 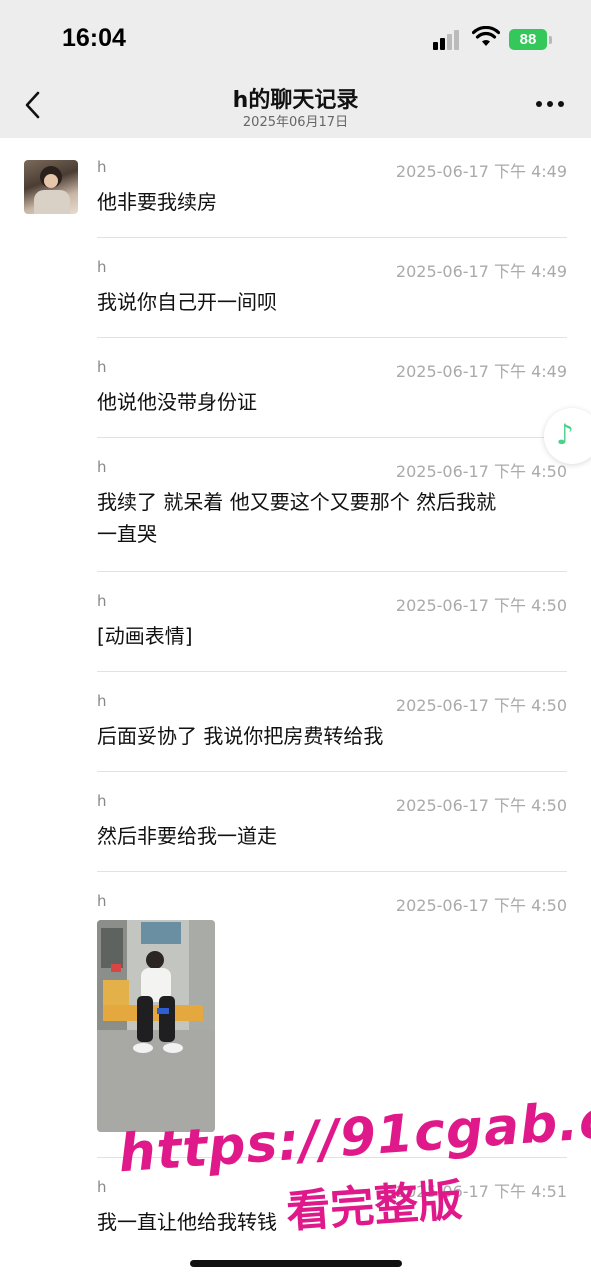 What do you see at coordinates (177, 402) in the screenshot?
I see `message-text: 他说他没带身份证` at bounding box center [177, 402].